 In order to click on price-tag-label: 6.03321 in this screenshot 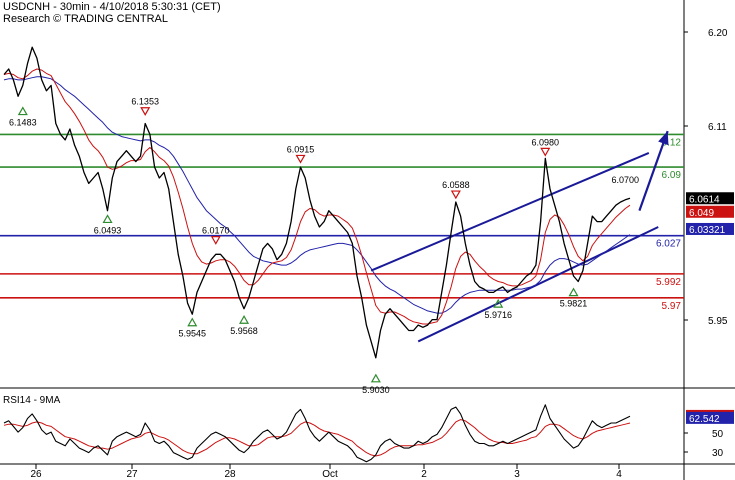, I will do `click(707, 230)`.